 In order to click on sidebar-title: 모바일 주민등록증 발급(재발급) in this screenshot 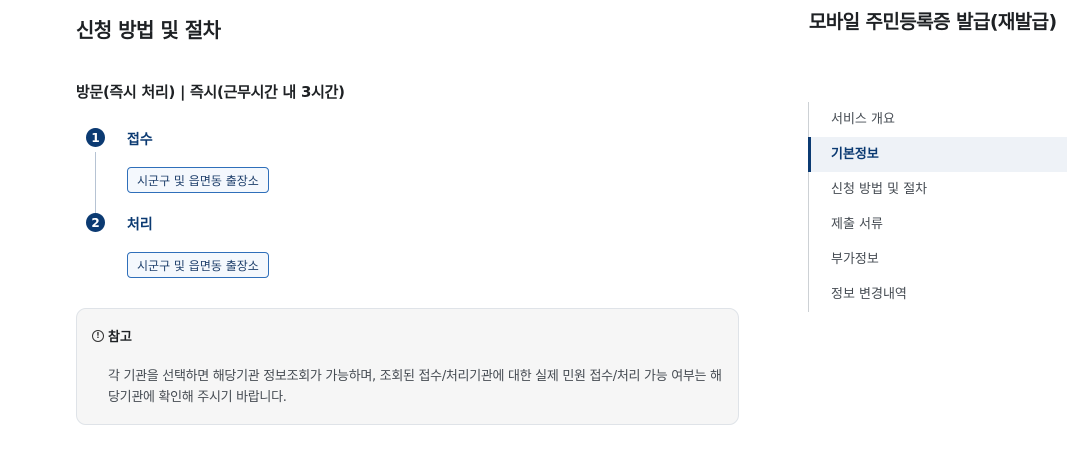, I will do `click(933, 22)`.